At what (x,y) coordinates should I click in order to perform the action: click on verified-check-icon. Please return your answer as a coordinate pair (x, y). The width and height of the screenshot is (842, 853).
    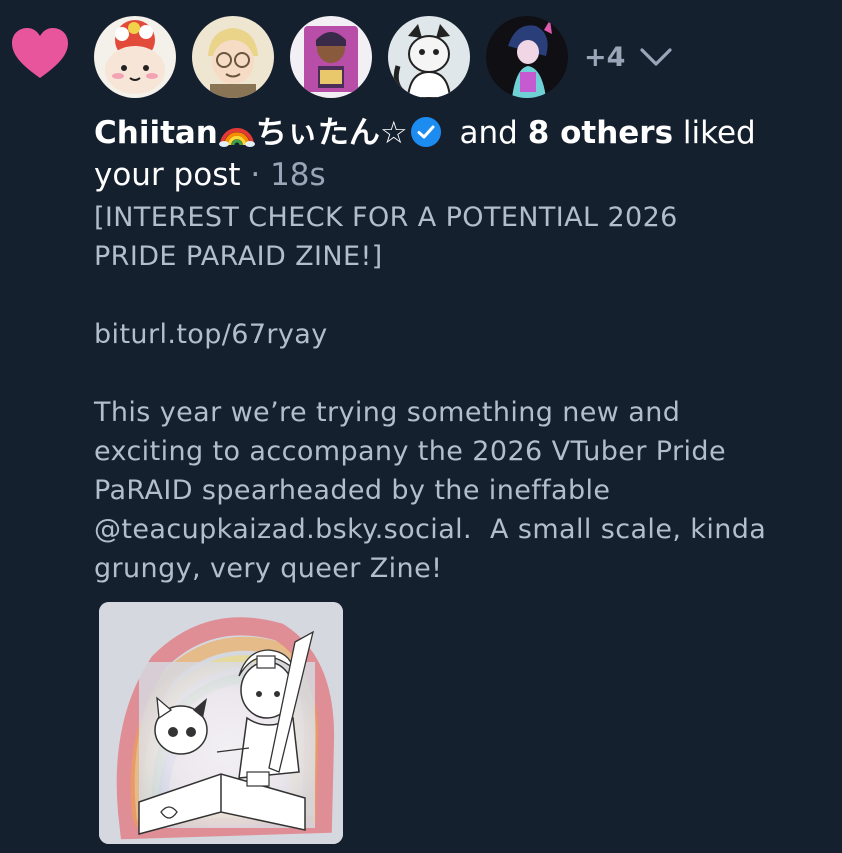
    Looking at the image, I should click on (425, 132).